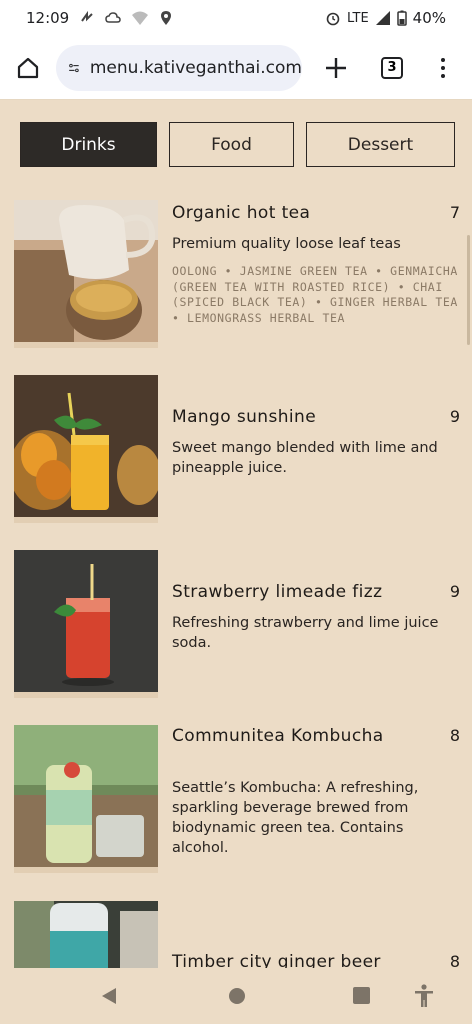 The width and height of the screenshot is (472, 1024). I want to click on site-settings-icon, so click(74, 68).